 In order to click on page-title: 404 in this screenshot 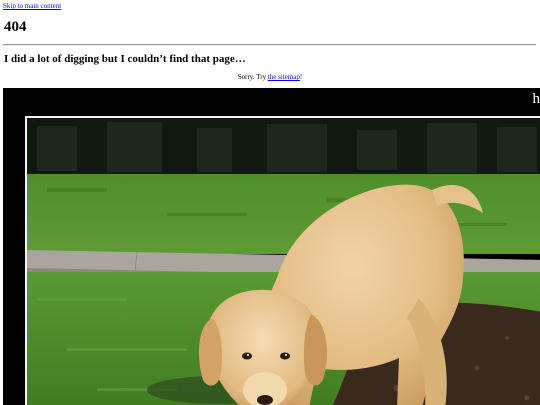, I will do `click(15, 27)`.